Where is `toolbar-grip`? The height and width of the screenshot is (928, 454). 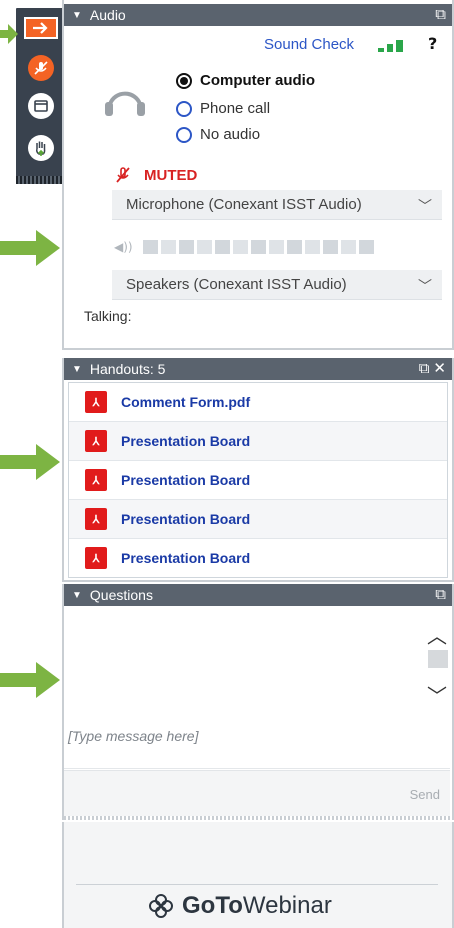 toolbar-grip is located at coordinates (42, 180).